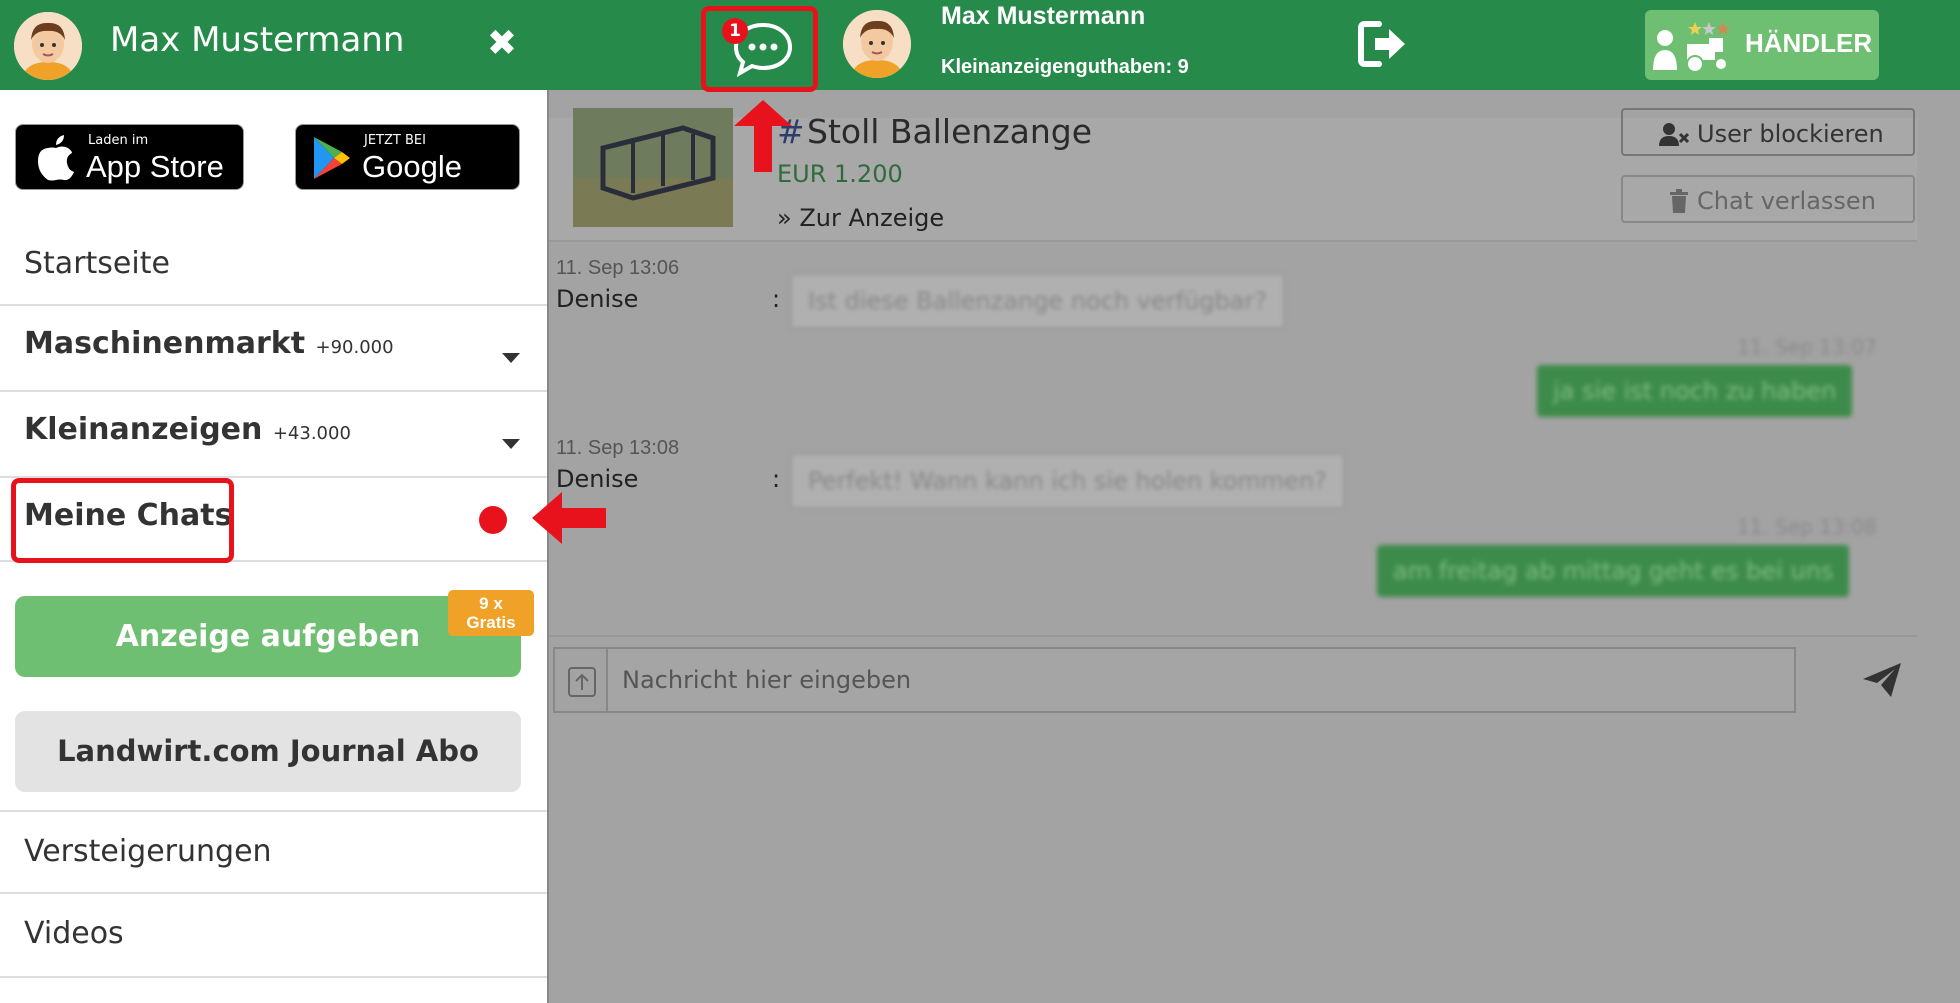  I want to click on message-sender: Denise, so click(597, 299).